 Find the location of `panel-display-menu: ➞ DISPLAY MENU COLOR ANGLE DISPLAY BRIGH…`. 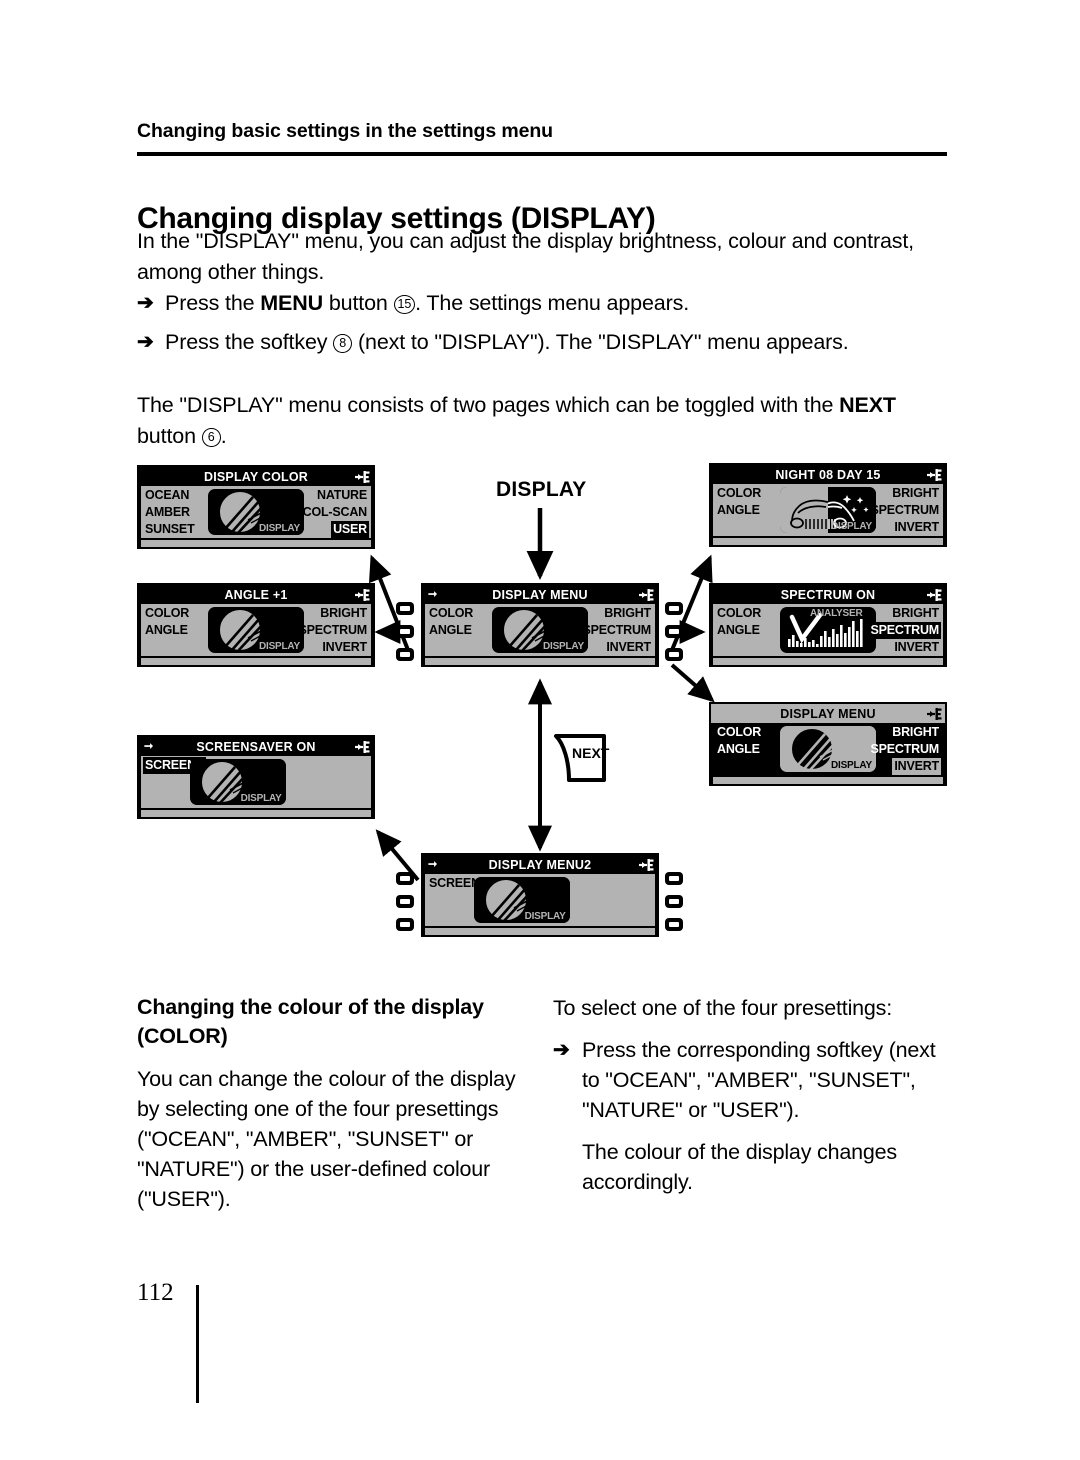

panel-display-menu: ➞ DISPLAY MENU COLOR ANGLE DISPLAY BRIGH… is located at coordinates (540, 625).